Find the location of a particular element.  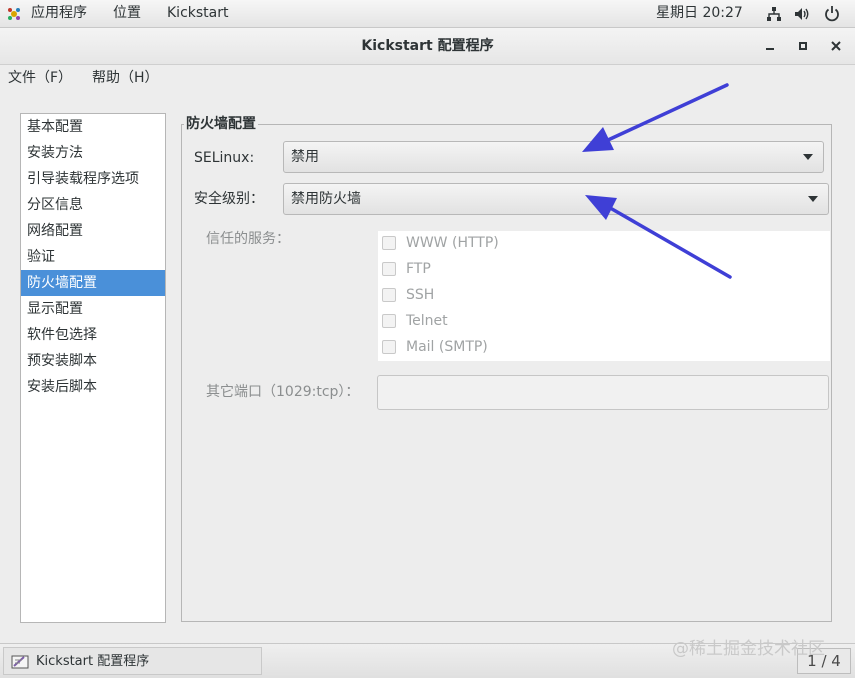

apps-menu-icon is located at coordinates (14, 14).